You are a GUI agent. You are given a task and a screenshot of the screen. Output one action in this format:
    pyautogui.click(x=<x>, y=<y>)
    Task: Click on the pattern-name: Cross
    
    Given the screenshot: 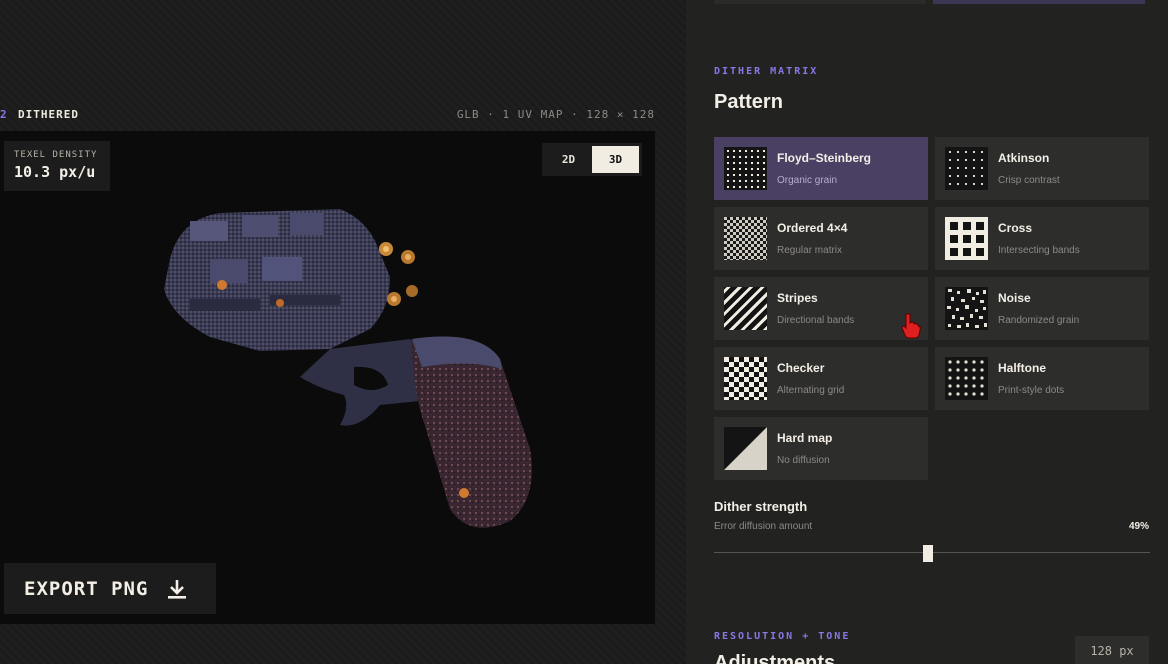 What is the action you would take?
    pyautogui.click(x=1015, y=228)
    